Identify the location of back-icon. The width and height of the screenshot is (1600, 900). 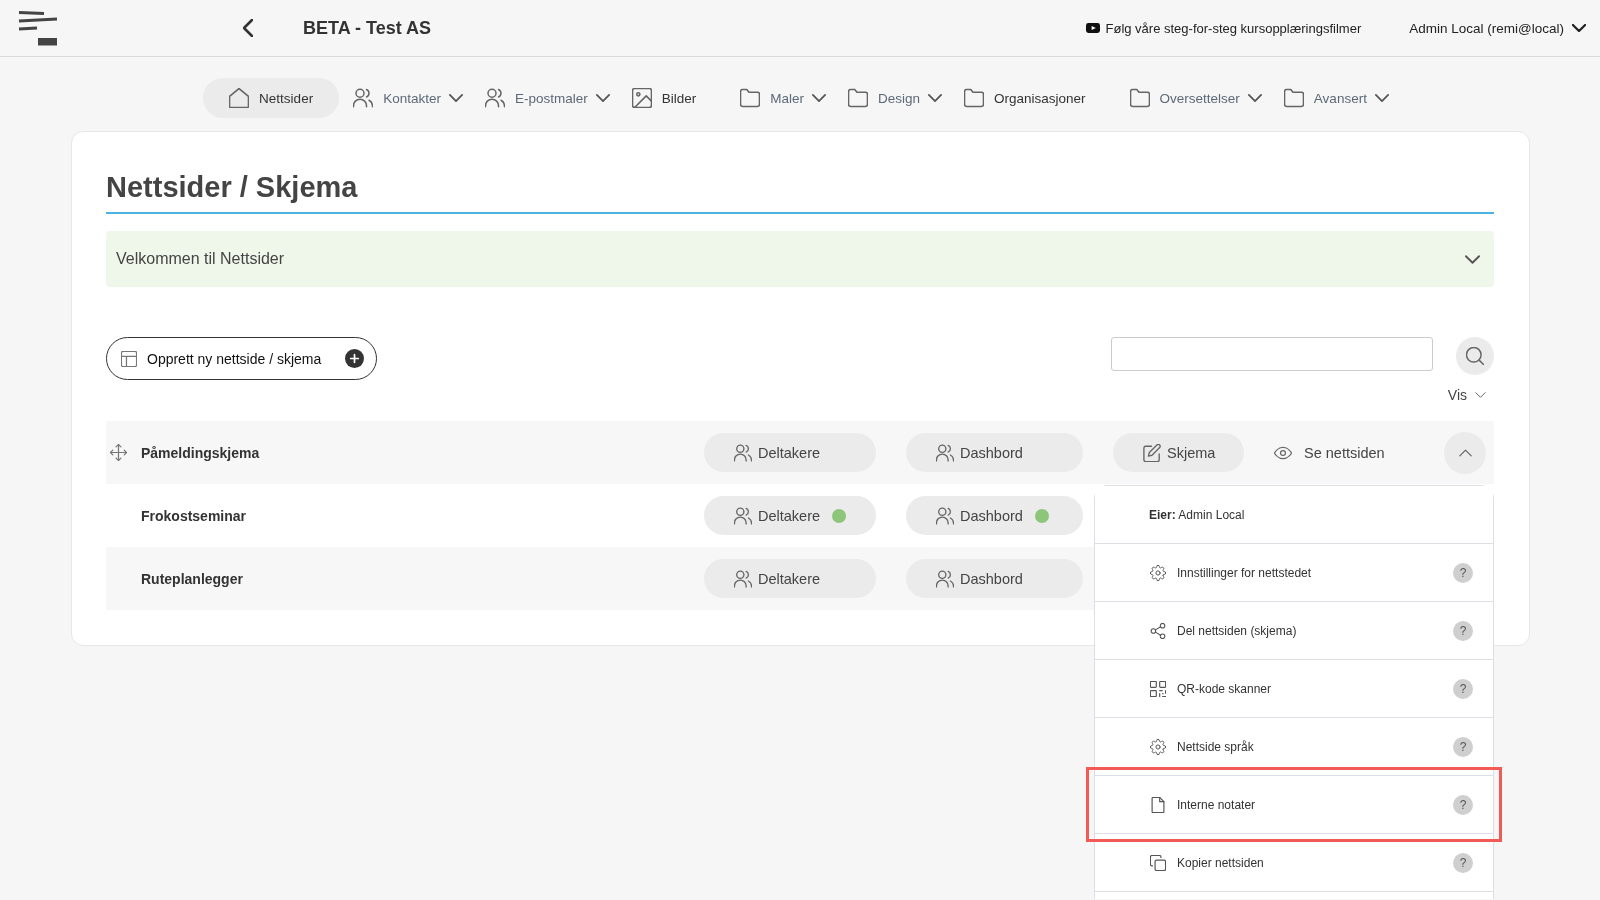
(248, 28).